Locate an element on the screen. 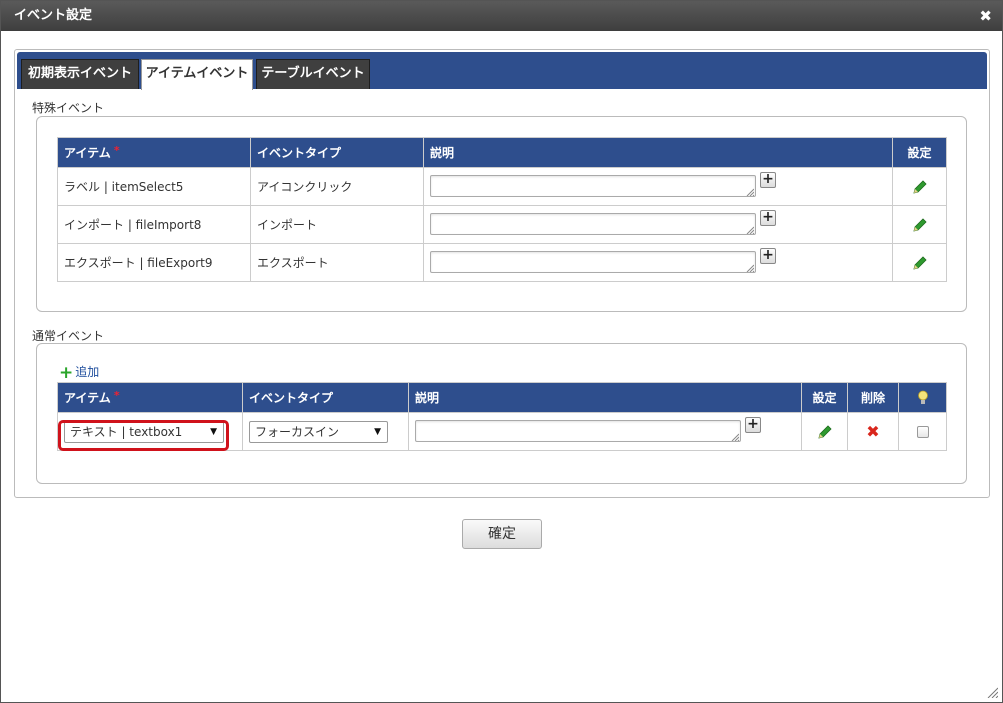 This screenshot has height=703, width=1003. table-row: インポート | fileImport8 インポート + is located at coordinates (502, 224).